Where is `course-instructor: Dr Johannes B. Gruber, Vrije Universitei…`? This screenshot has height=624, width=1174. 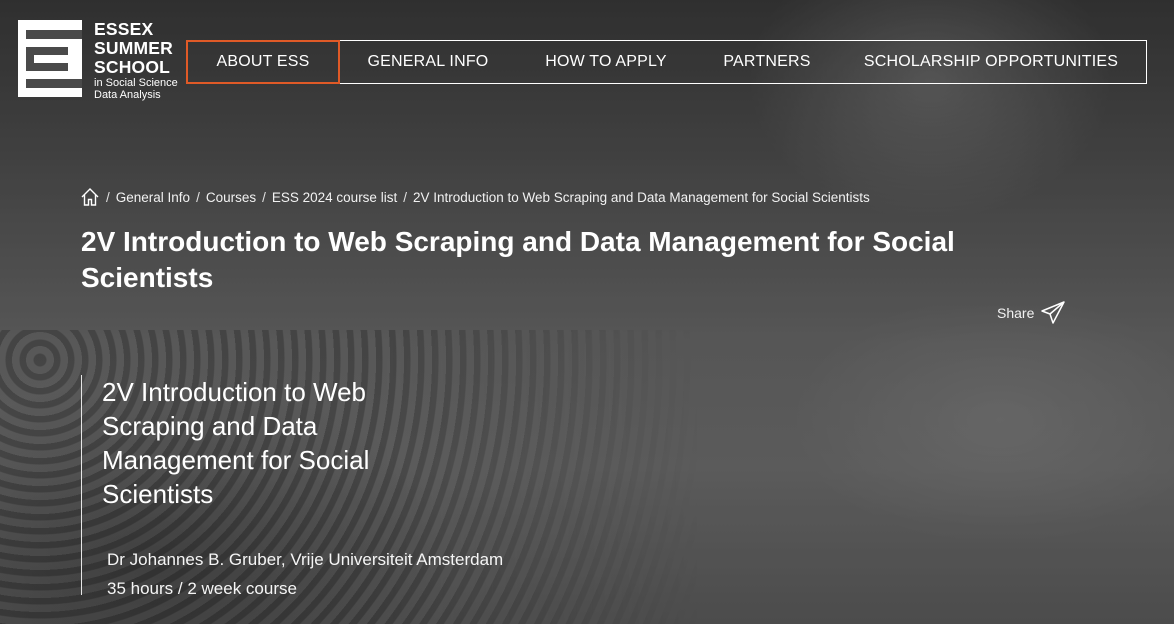 course-instructor: Dr Johannes B. Gruber, Vrije Universitei… is located at coordinates (305, 559).